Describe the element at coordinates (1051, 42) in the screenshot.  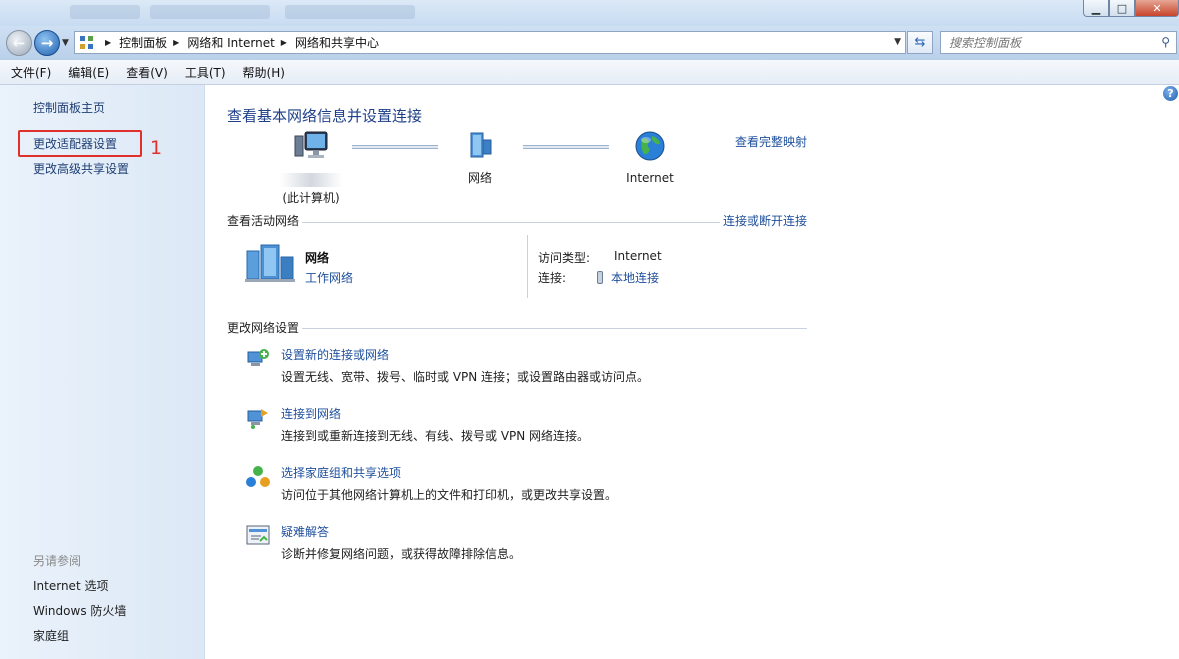
I see `search-input` at that location.